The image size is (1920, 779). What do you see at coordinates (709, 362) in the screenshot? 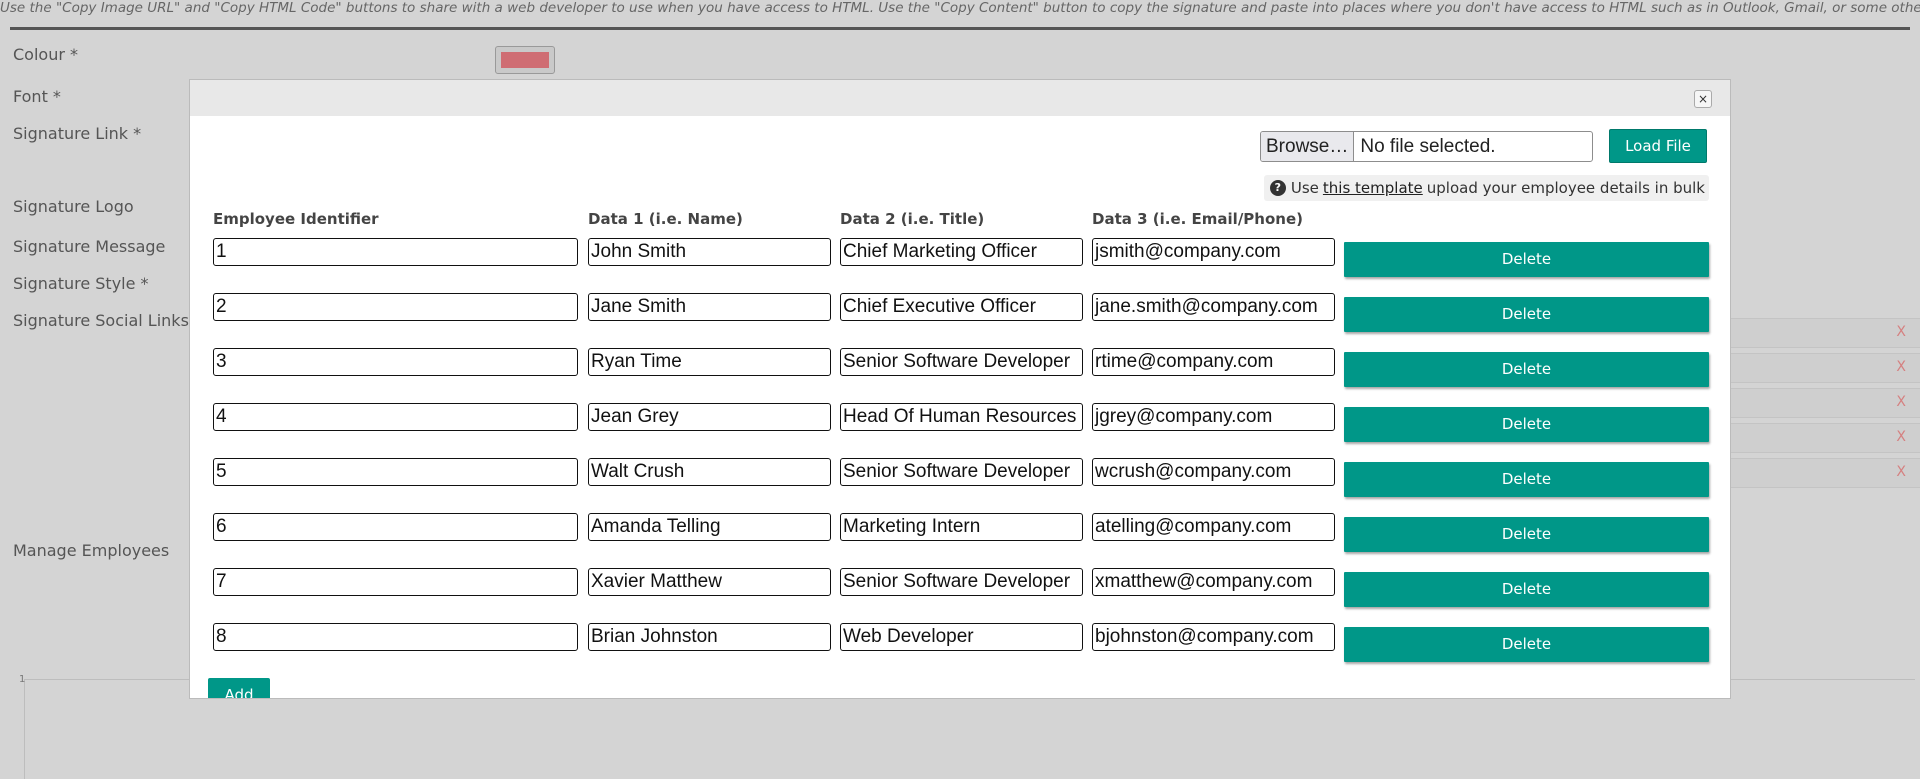
I see `employee-name-input: Ryan Time` at bounding box center [709, 362].